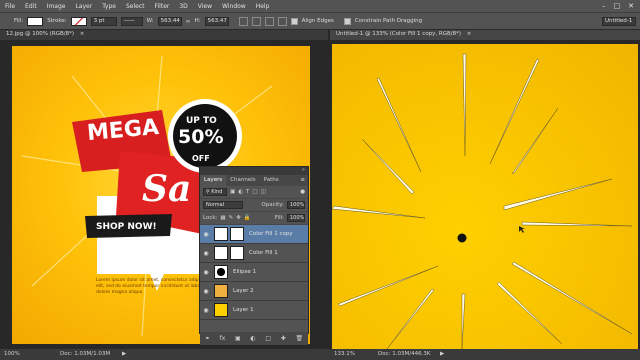  What do you see at coordinates (12, 354) in the screenshot?
I see `left-zoom-readout: 100%` at bounding box center [12, 354].